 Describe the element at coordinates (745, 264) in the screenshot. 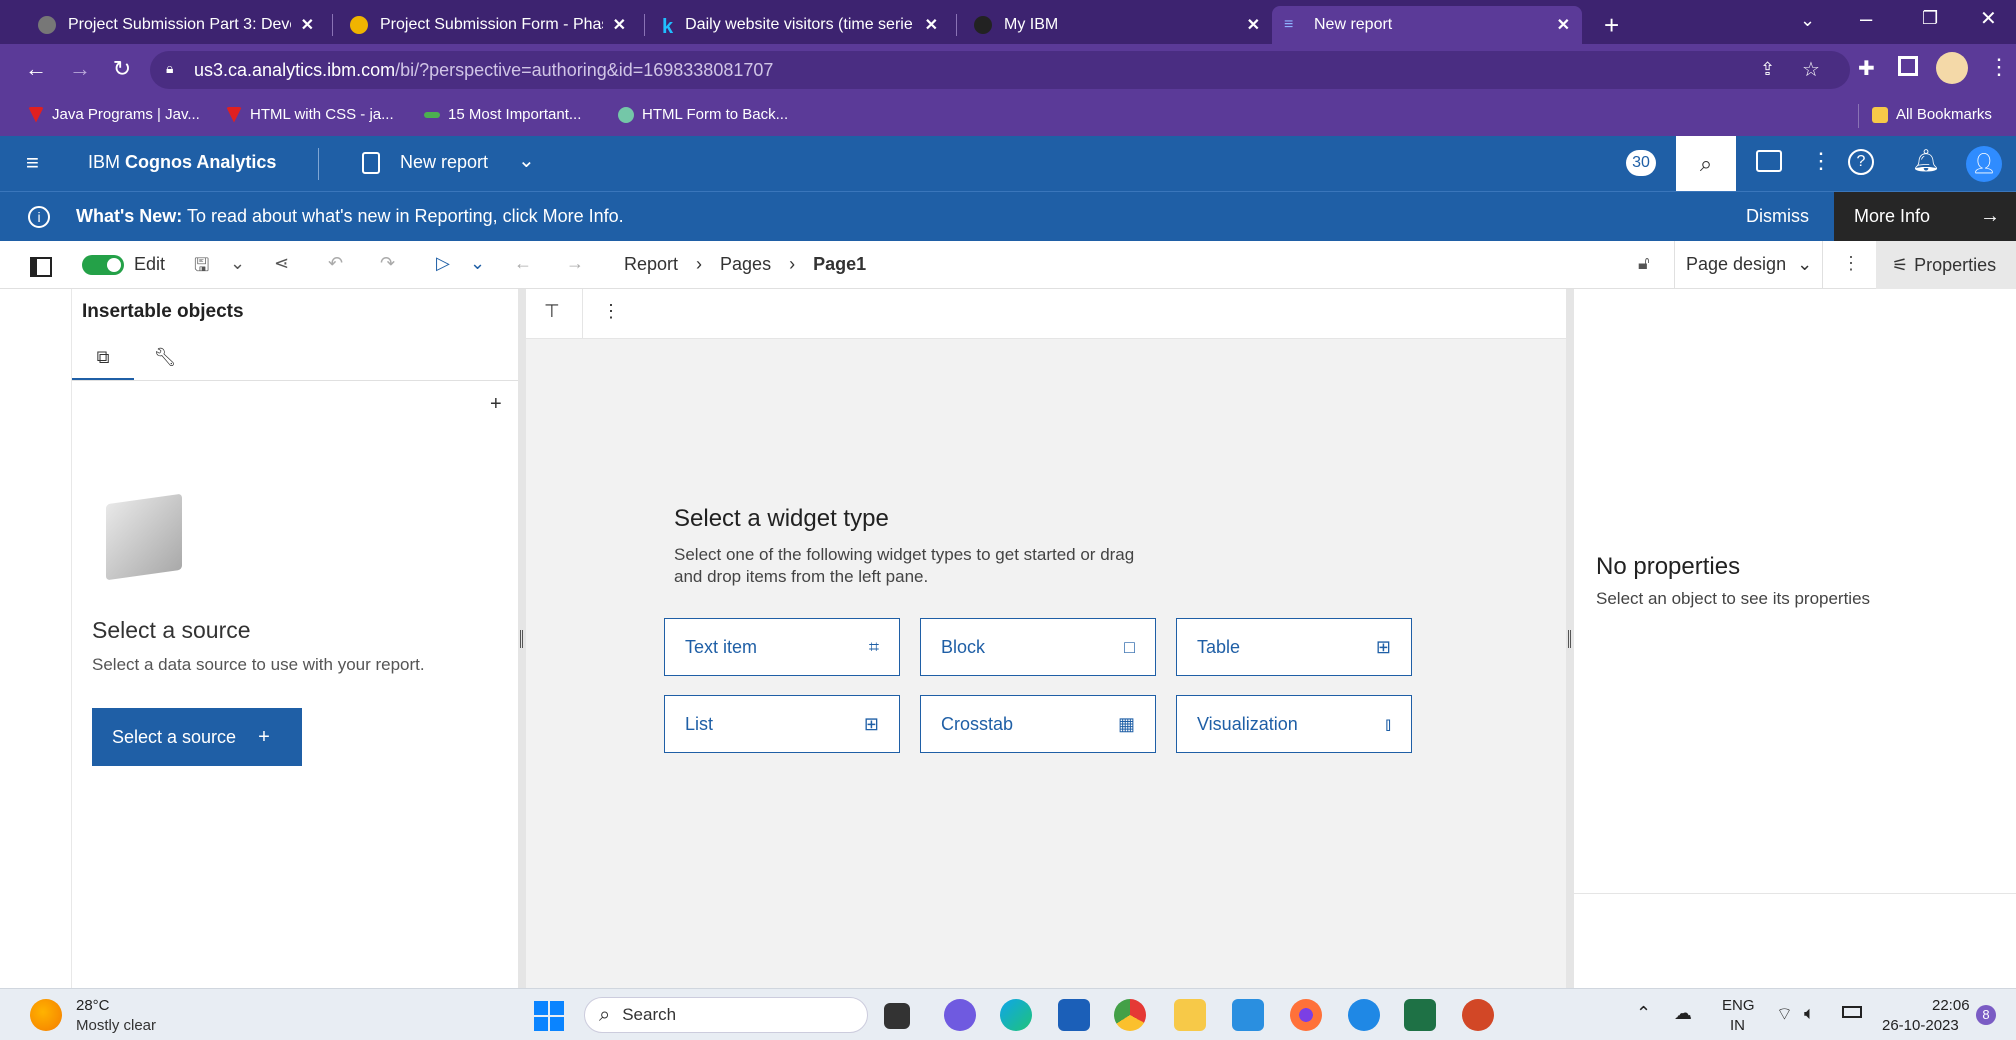

I see `breadcrumb-pages: Pages` at that location.